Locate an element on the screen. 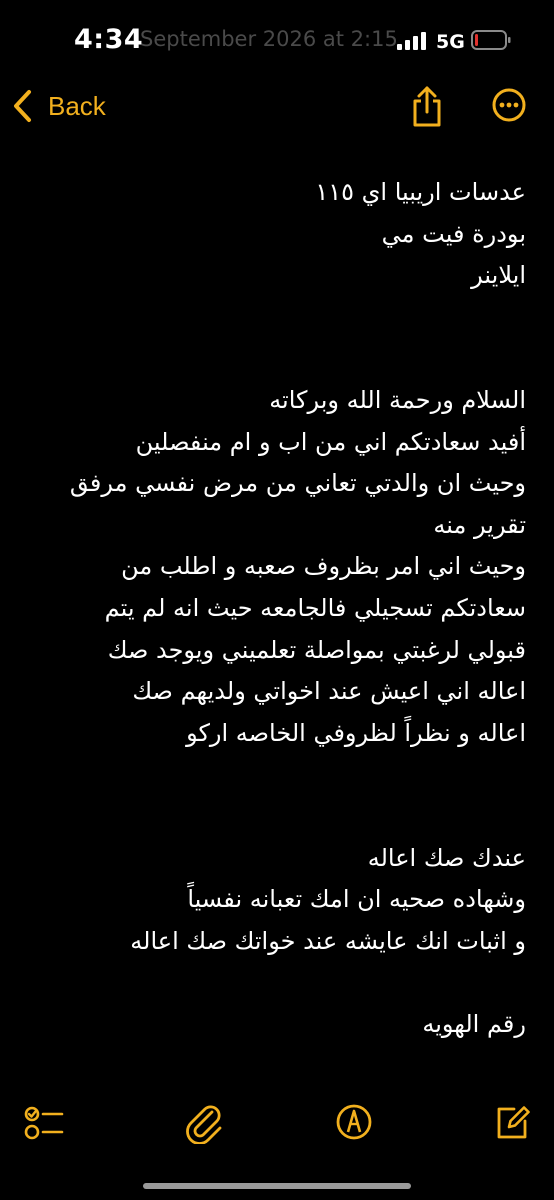  markup-pen-icon is located at coordinates (354, 1122).